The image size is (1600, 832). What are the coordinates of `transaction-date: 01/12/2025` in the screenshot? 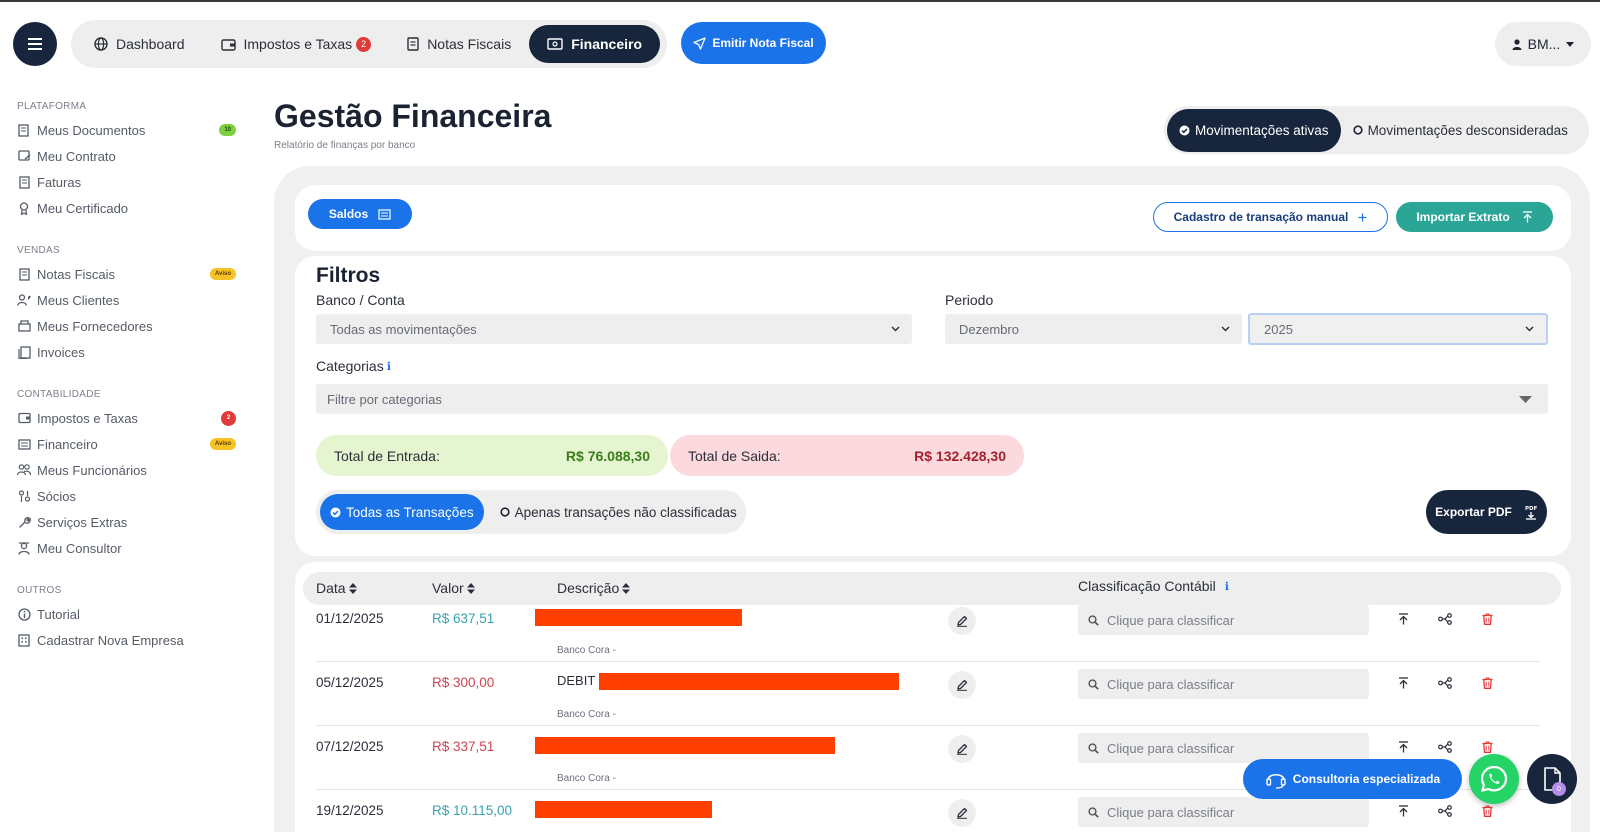 It's located at (350, 618).